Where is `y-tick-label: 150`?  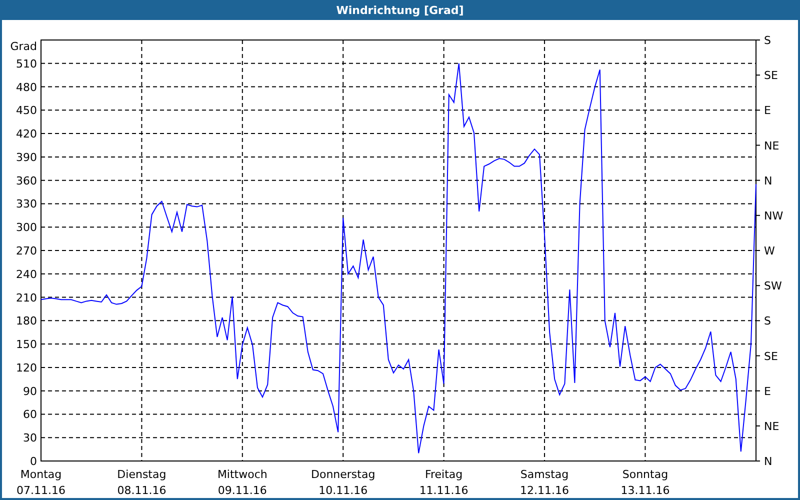 y-tick-label: 150 is located at coordinates (26, 345).